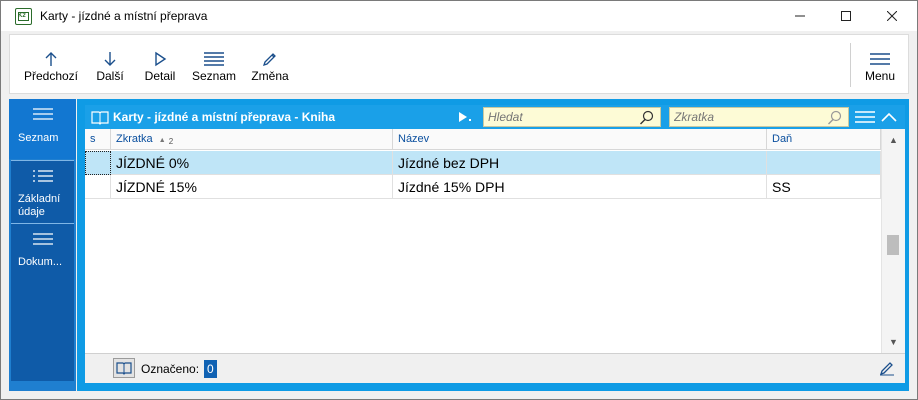 The height and width of the screenshot is (400, 918). I want to click on vertical-scrollbar: ▲ ▼, so click(893, 241).